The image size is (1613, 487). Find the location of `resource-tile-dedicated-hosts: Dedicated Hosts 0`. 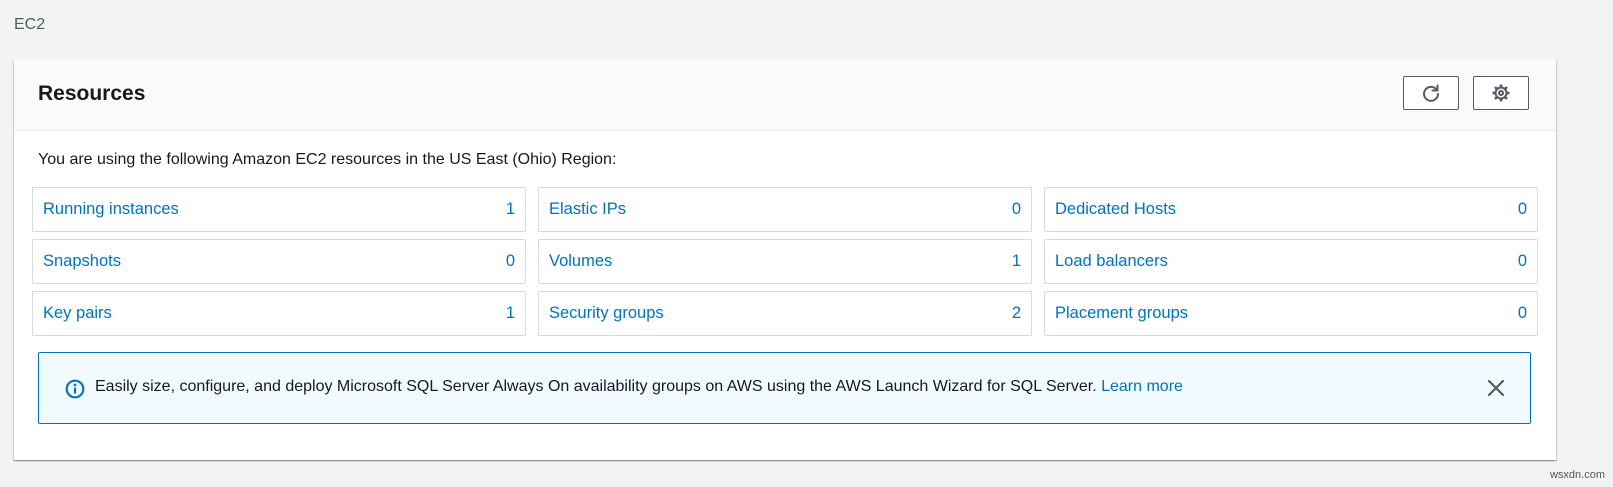

resource-tile-dedicated-hosts: Dedicated Hosts 0 is located at coordinates (1291, 209).